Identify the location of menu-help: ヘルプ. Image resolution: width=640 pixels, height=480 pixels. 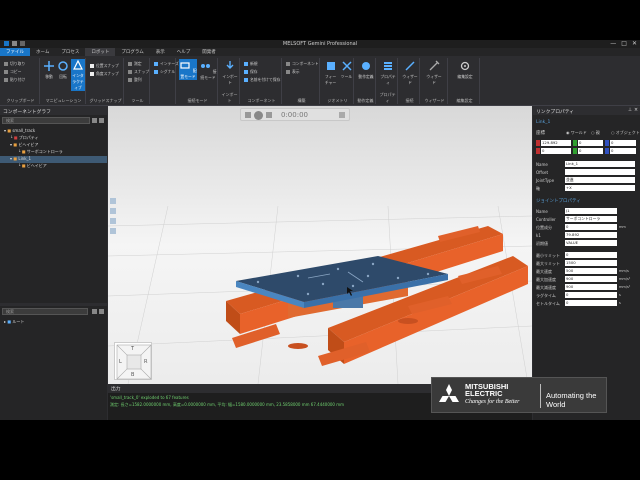
(184, 52).